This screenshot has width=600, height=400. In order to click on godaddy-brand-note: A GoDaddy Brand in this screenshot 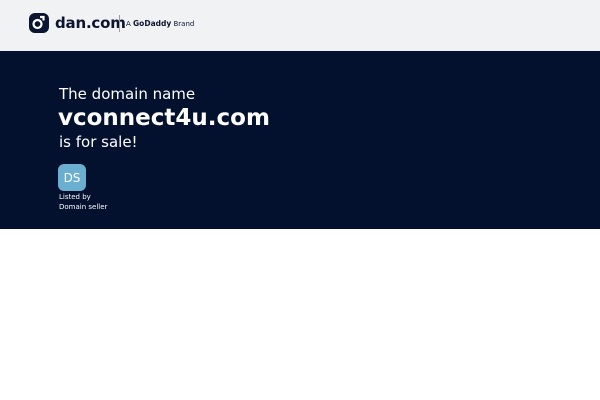, I will do `click(160, 24)`.